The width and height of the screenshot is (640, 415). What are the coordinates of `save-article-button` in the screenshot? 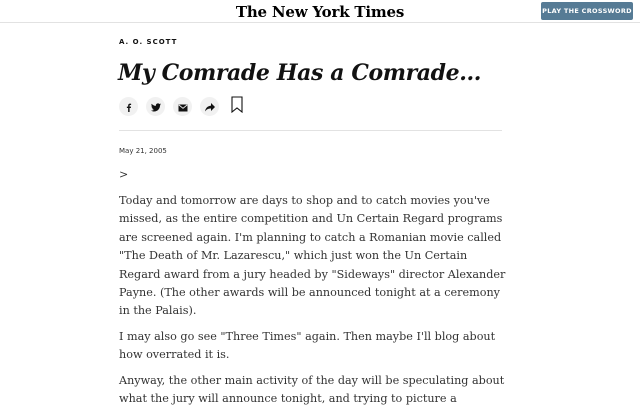 It's located at (236, 106).